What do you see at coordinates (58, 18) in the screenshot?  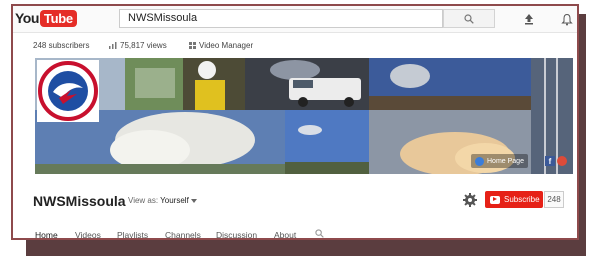 I see `logo-tube: Tube` at bounding box center [58, 18].